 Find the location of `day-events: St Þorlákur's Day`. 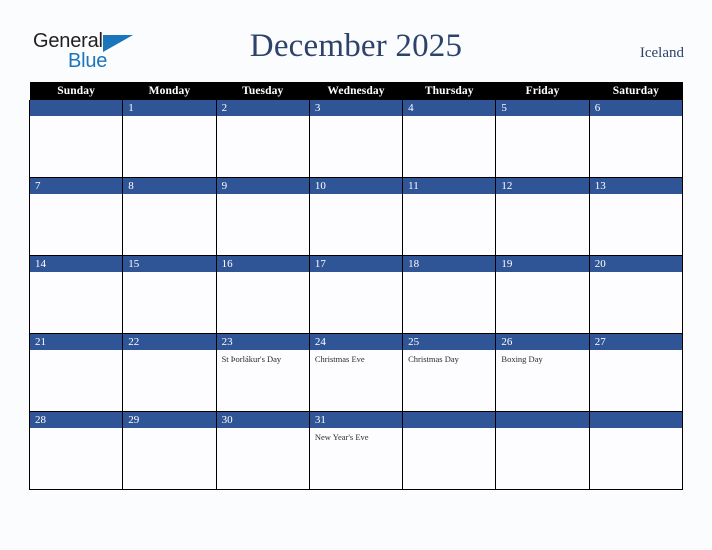

day-events: St Þorlákur's Day is located at coordinates (263, 357).